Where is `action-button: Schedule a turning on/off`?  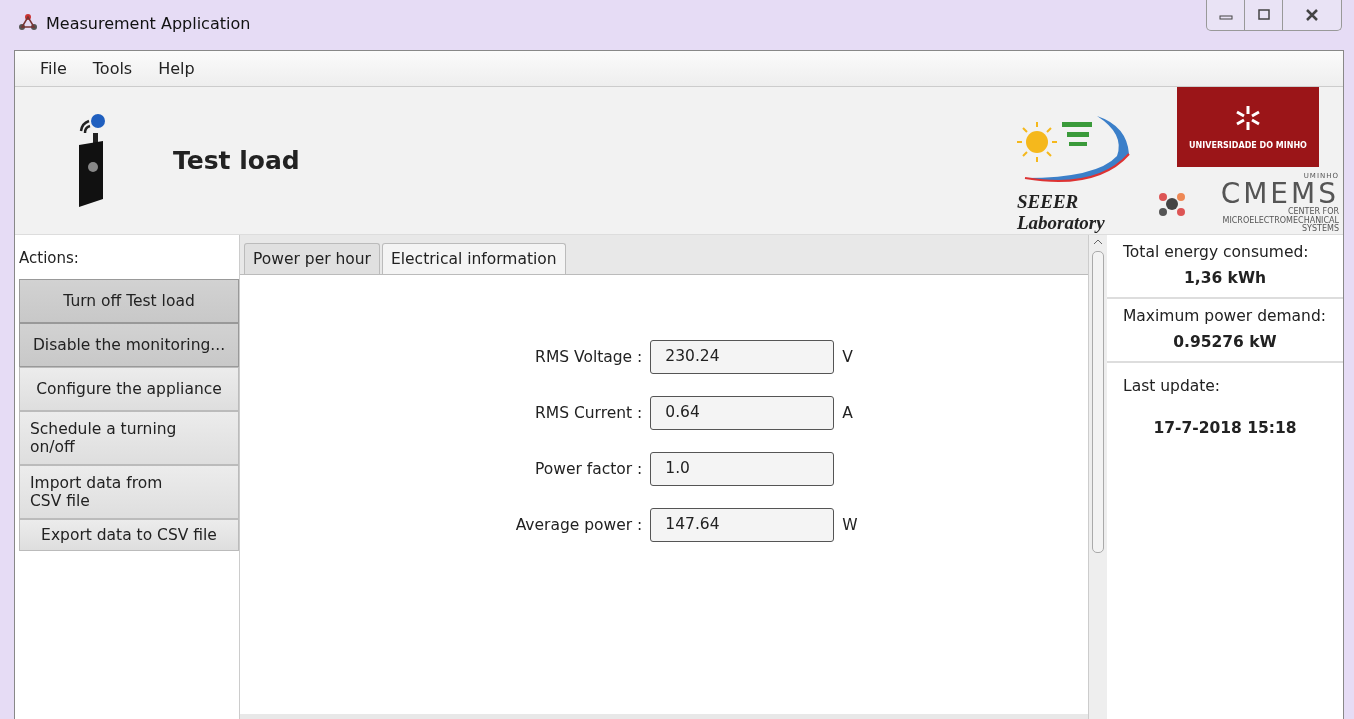
action-button: Schedule a turning on/off is located at coordinates (129, 438).